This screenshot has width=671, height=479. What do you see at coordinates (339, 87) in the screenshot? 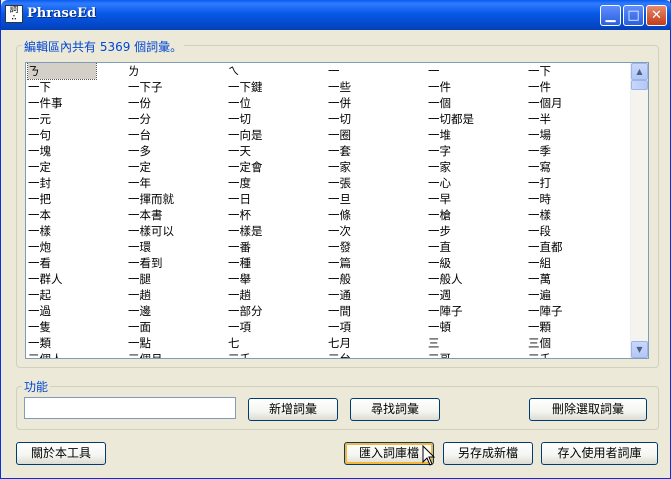
I see `phrase-item: 一些` at bounding box center [339, 87].